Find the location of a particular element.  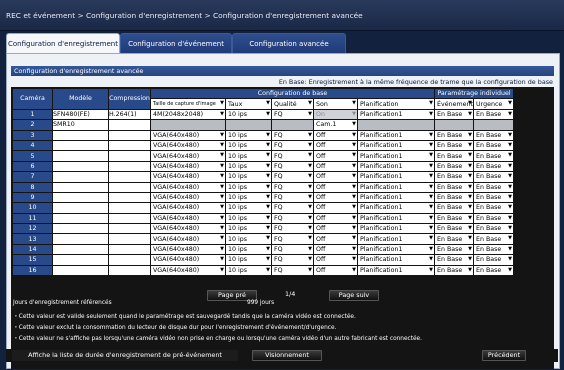

header-urgency-select: Urgence is located at coordinates (493, 104).